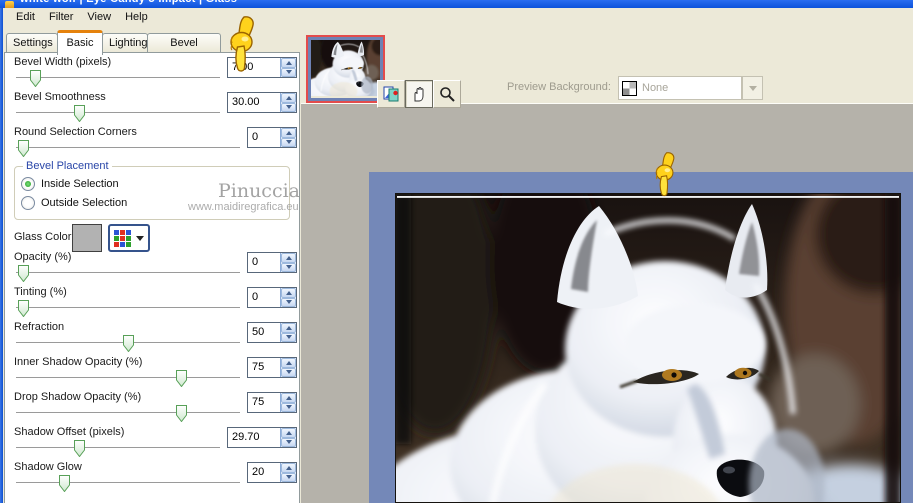  What do you see at coordinates (136, 17) in the screenshot?
I see `menu-help: Help` at bounding box center [136, 17].